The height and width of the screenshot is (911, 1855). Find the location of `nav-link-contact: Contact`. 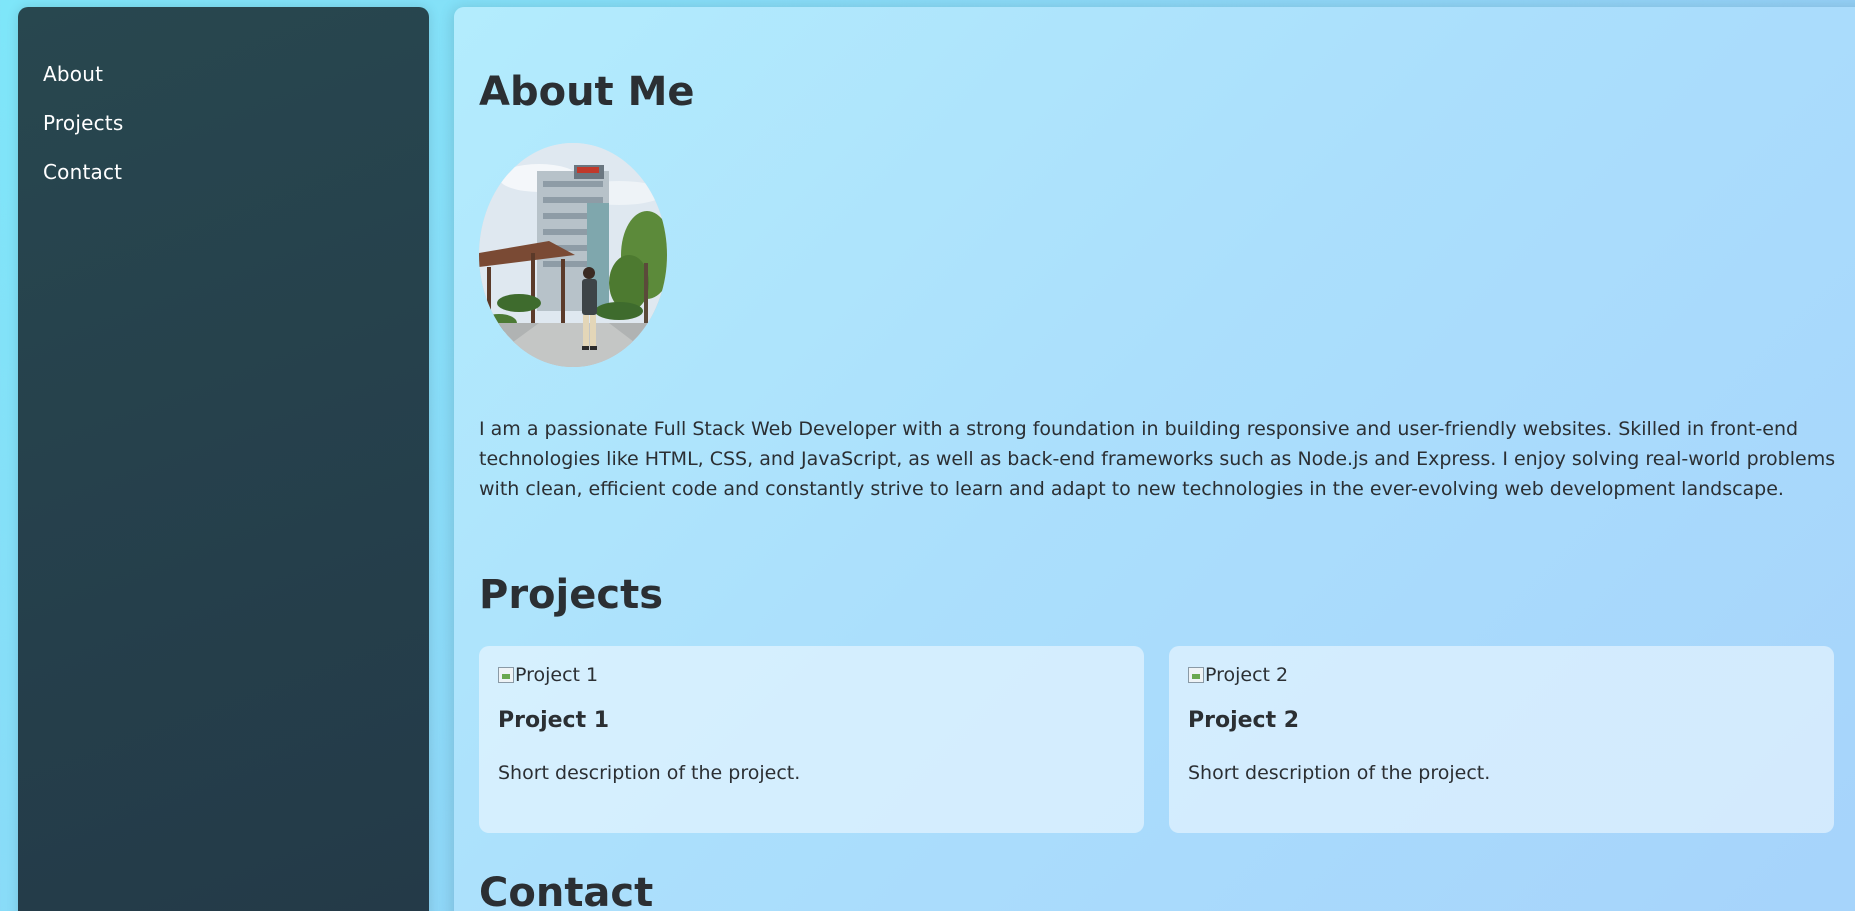

nav-link-contact: Contact is located at coordinates (82, 172).